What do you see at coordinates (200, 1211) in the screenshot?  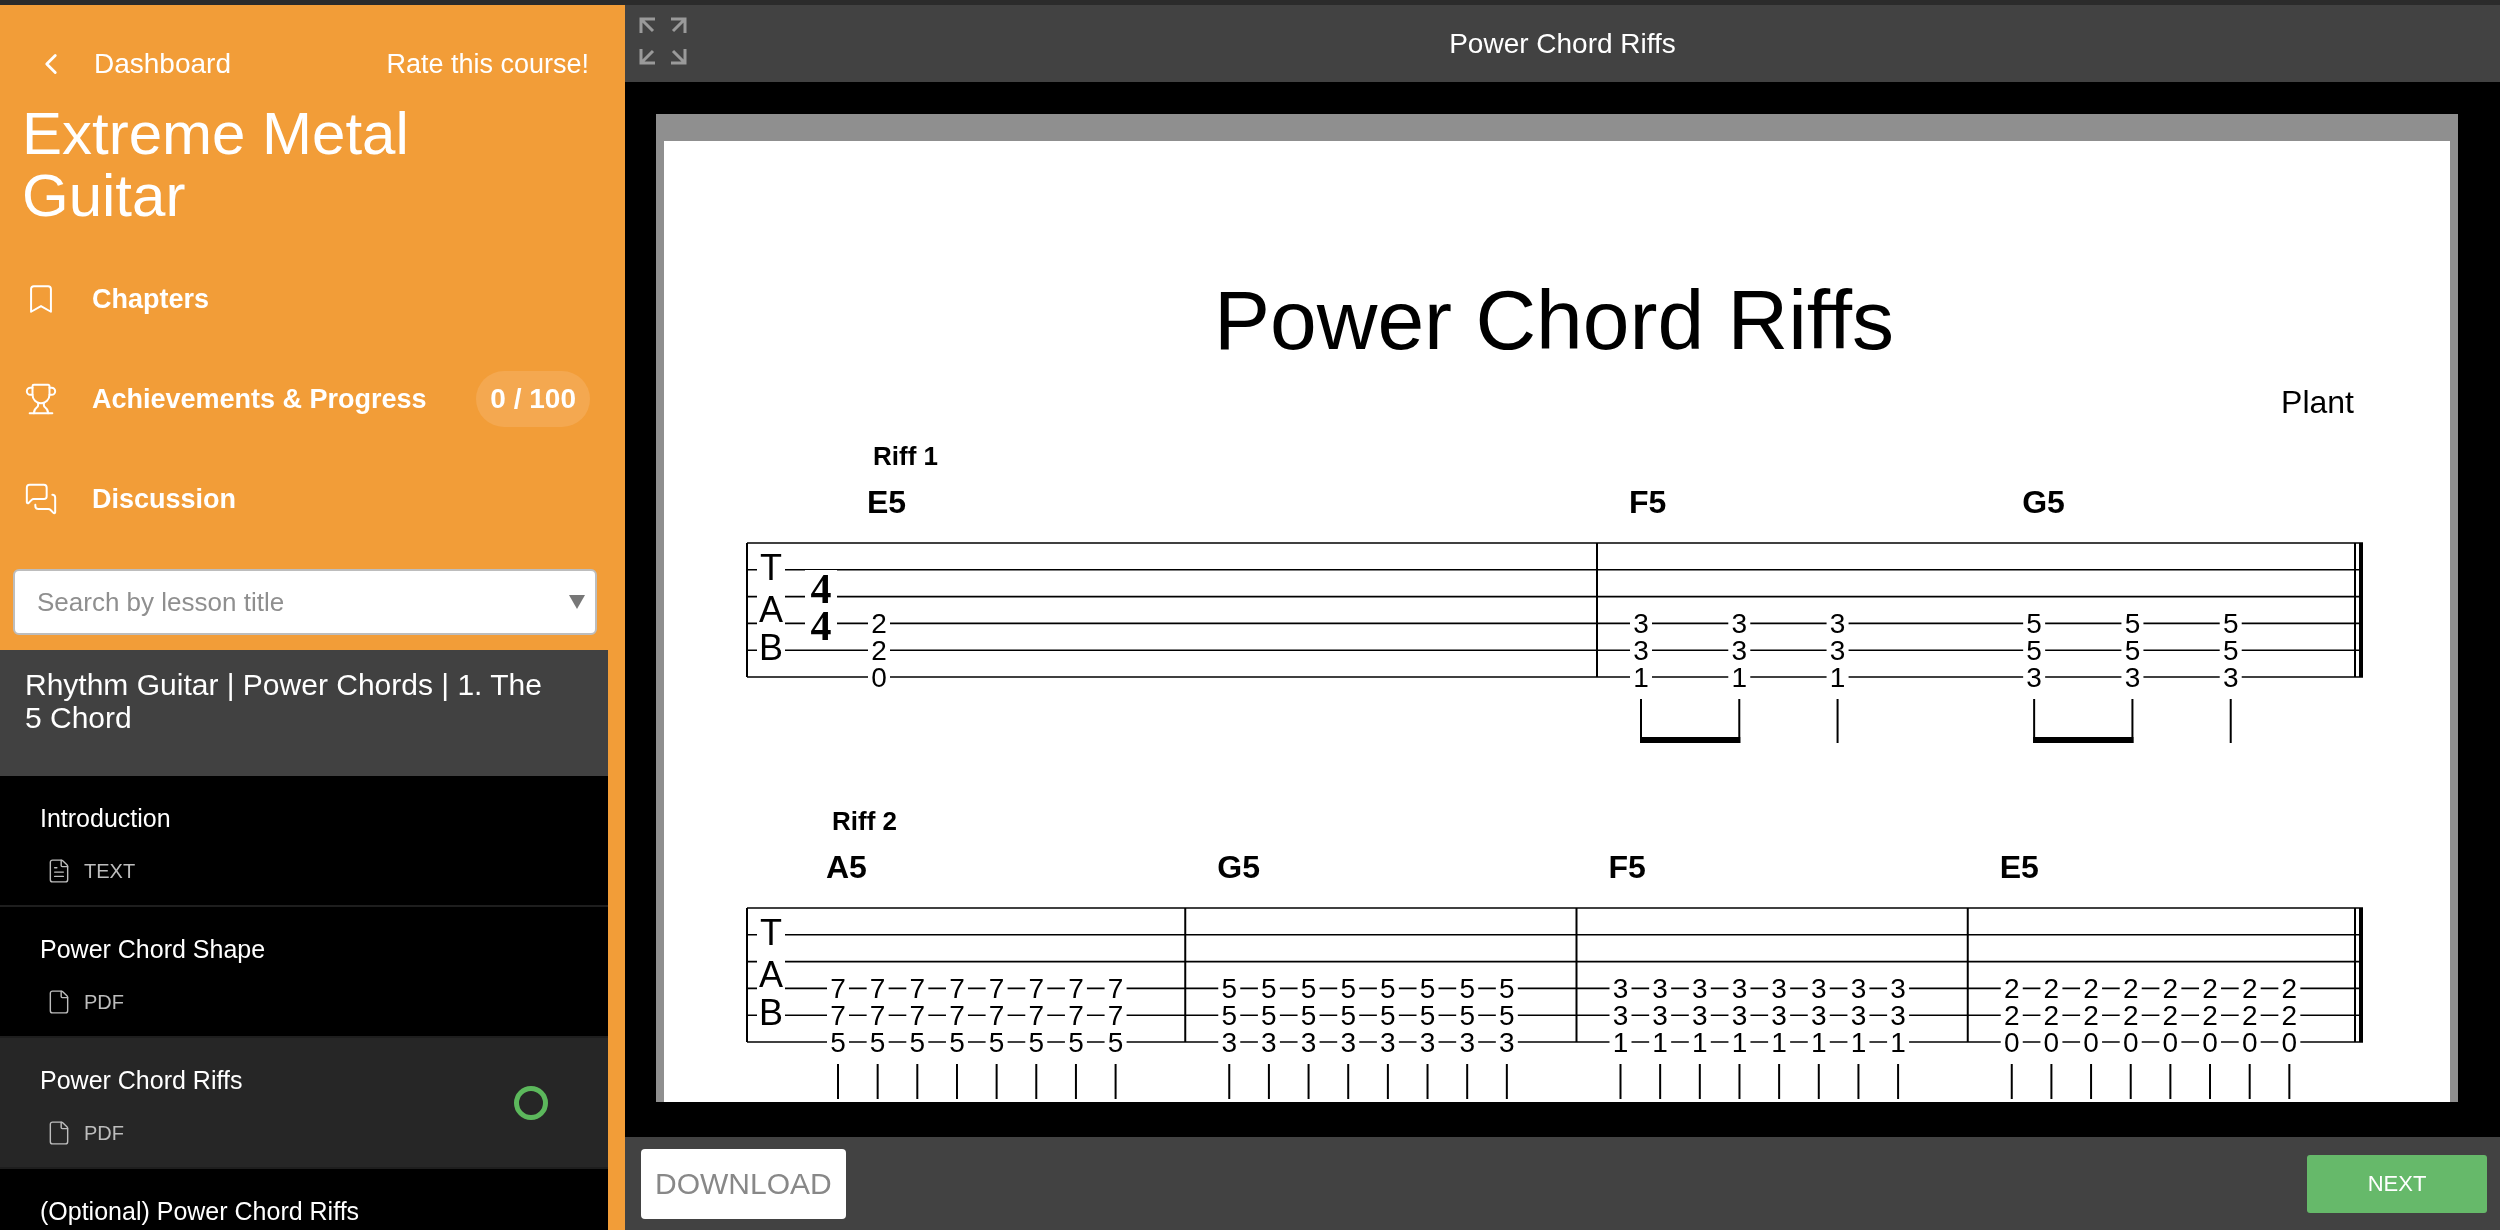 I see `lesson-title: (Optional) Power Chord Riffs` at bounding box center [200, 1211].